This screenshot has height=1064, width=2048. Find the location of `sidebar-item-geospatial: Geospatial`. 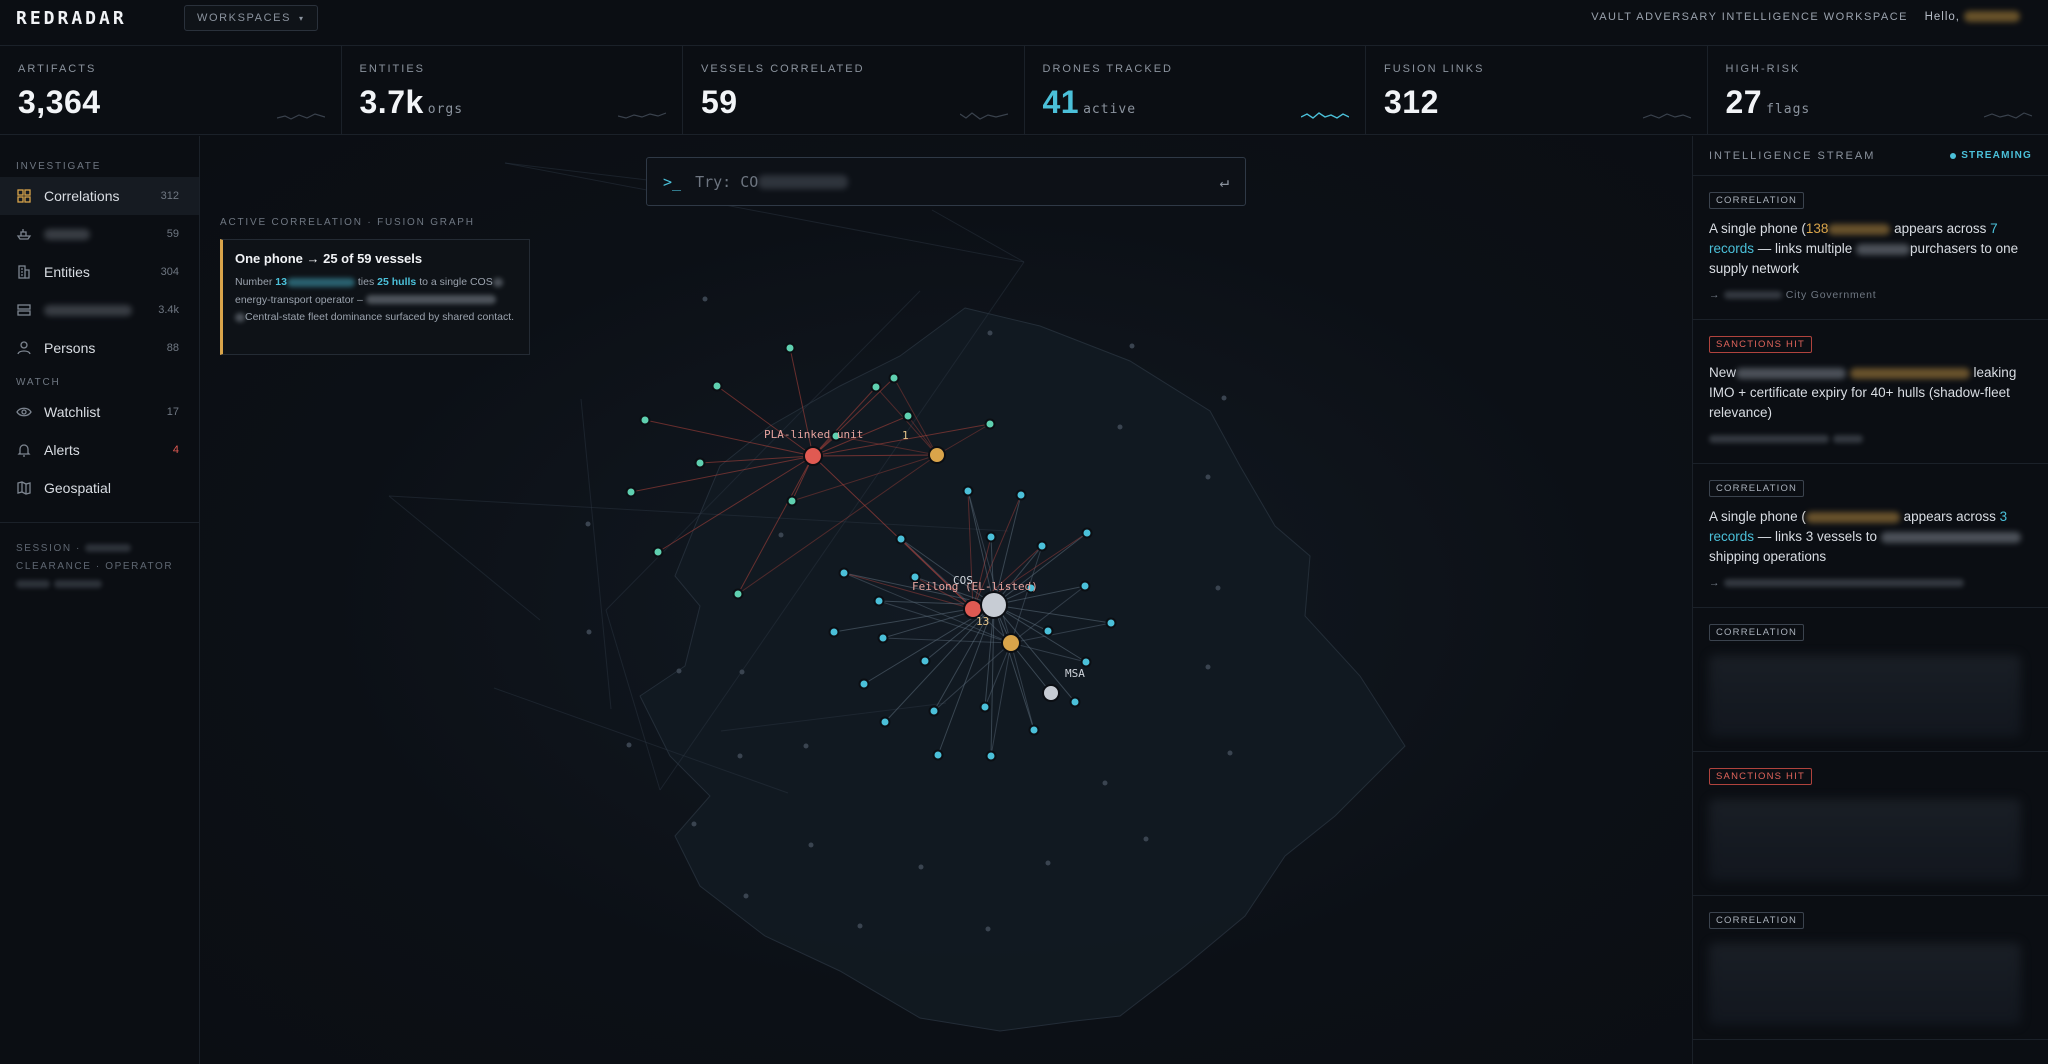

sidebar-item-geospatial: Geospatial is located at coordinates (99, 488).